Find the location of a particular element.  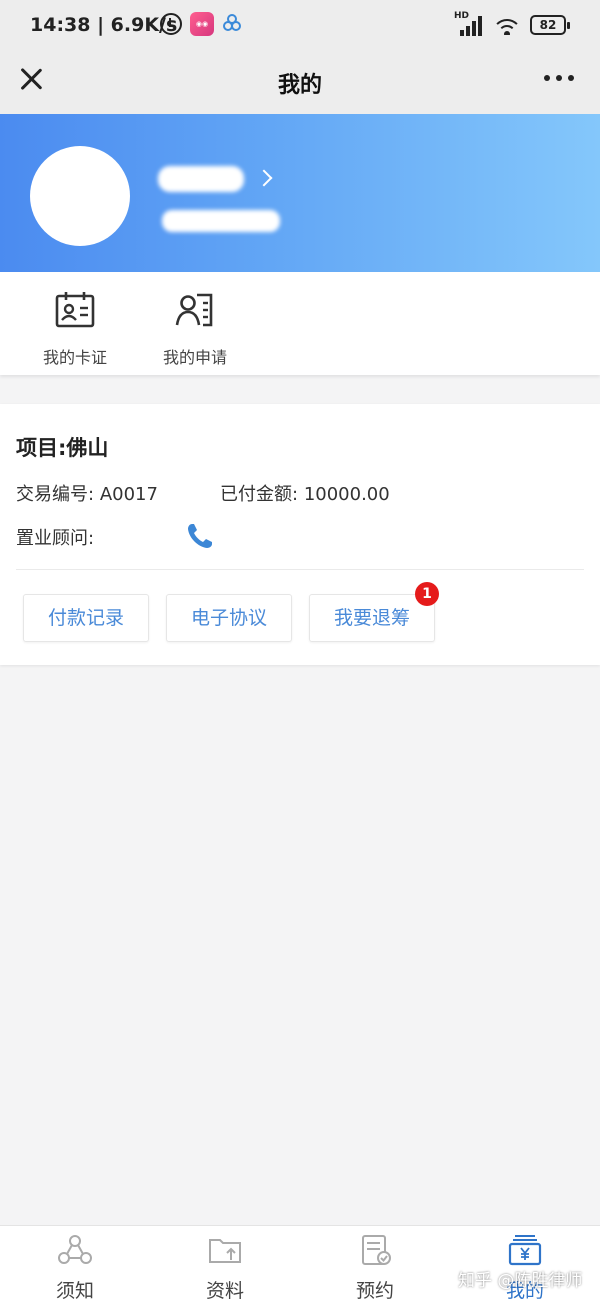

more-options-icon is located at coordinates (559, 78).